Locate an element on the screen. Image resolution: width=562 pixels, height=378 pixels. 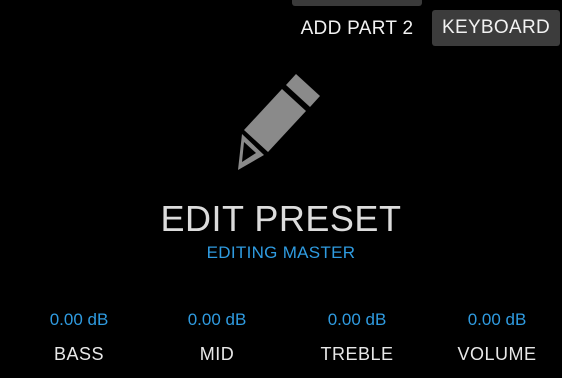
treble-value: 0.00 dB is located at coordinates (357, 319).